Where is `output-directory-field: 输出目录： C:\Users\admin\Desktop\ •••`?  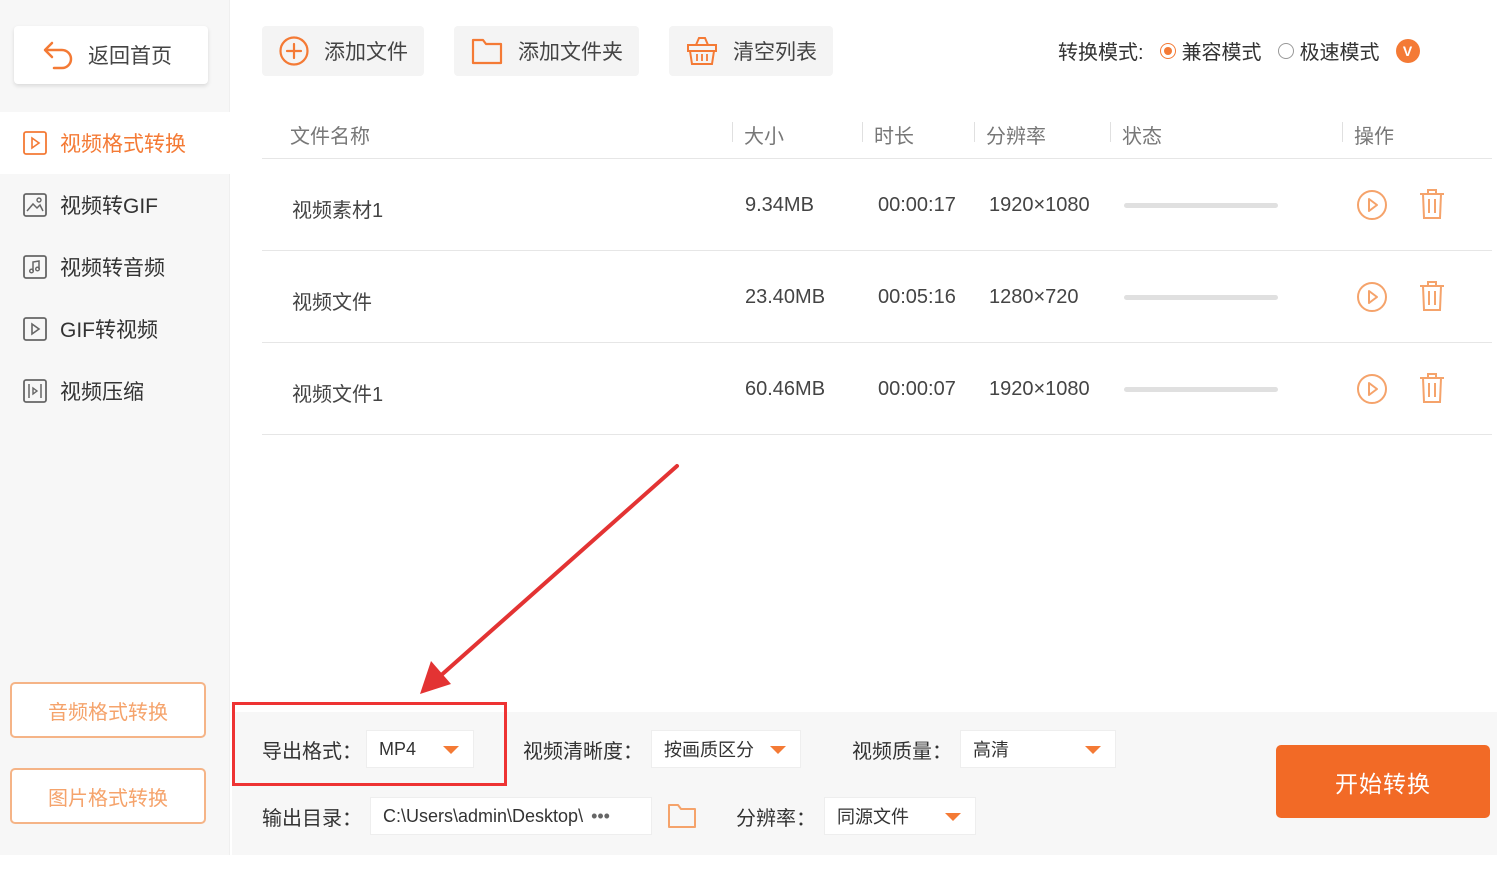
output-directory-field: 输出目录： C:\Users\admin\Desktop\ ••• is located at coordinates (480, 816).